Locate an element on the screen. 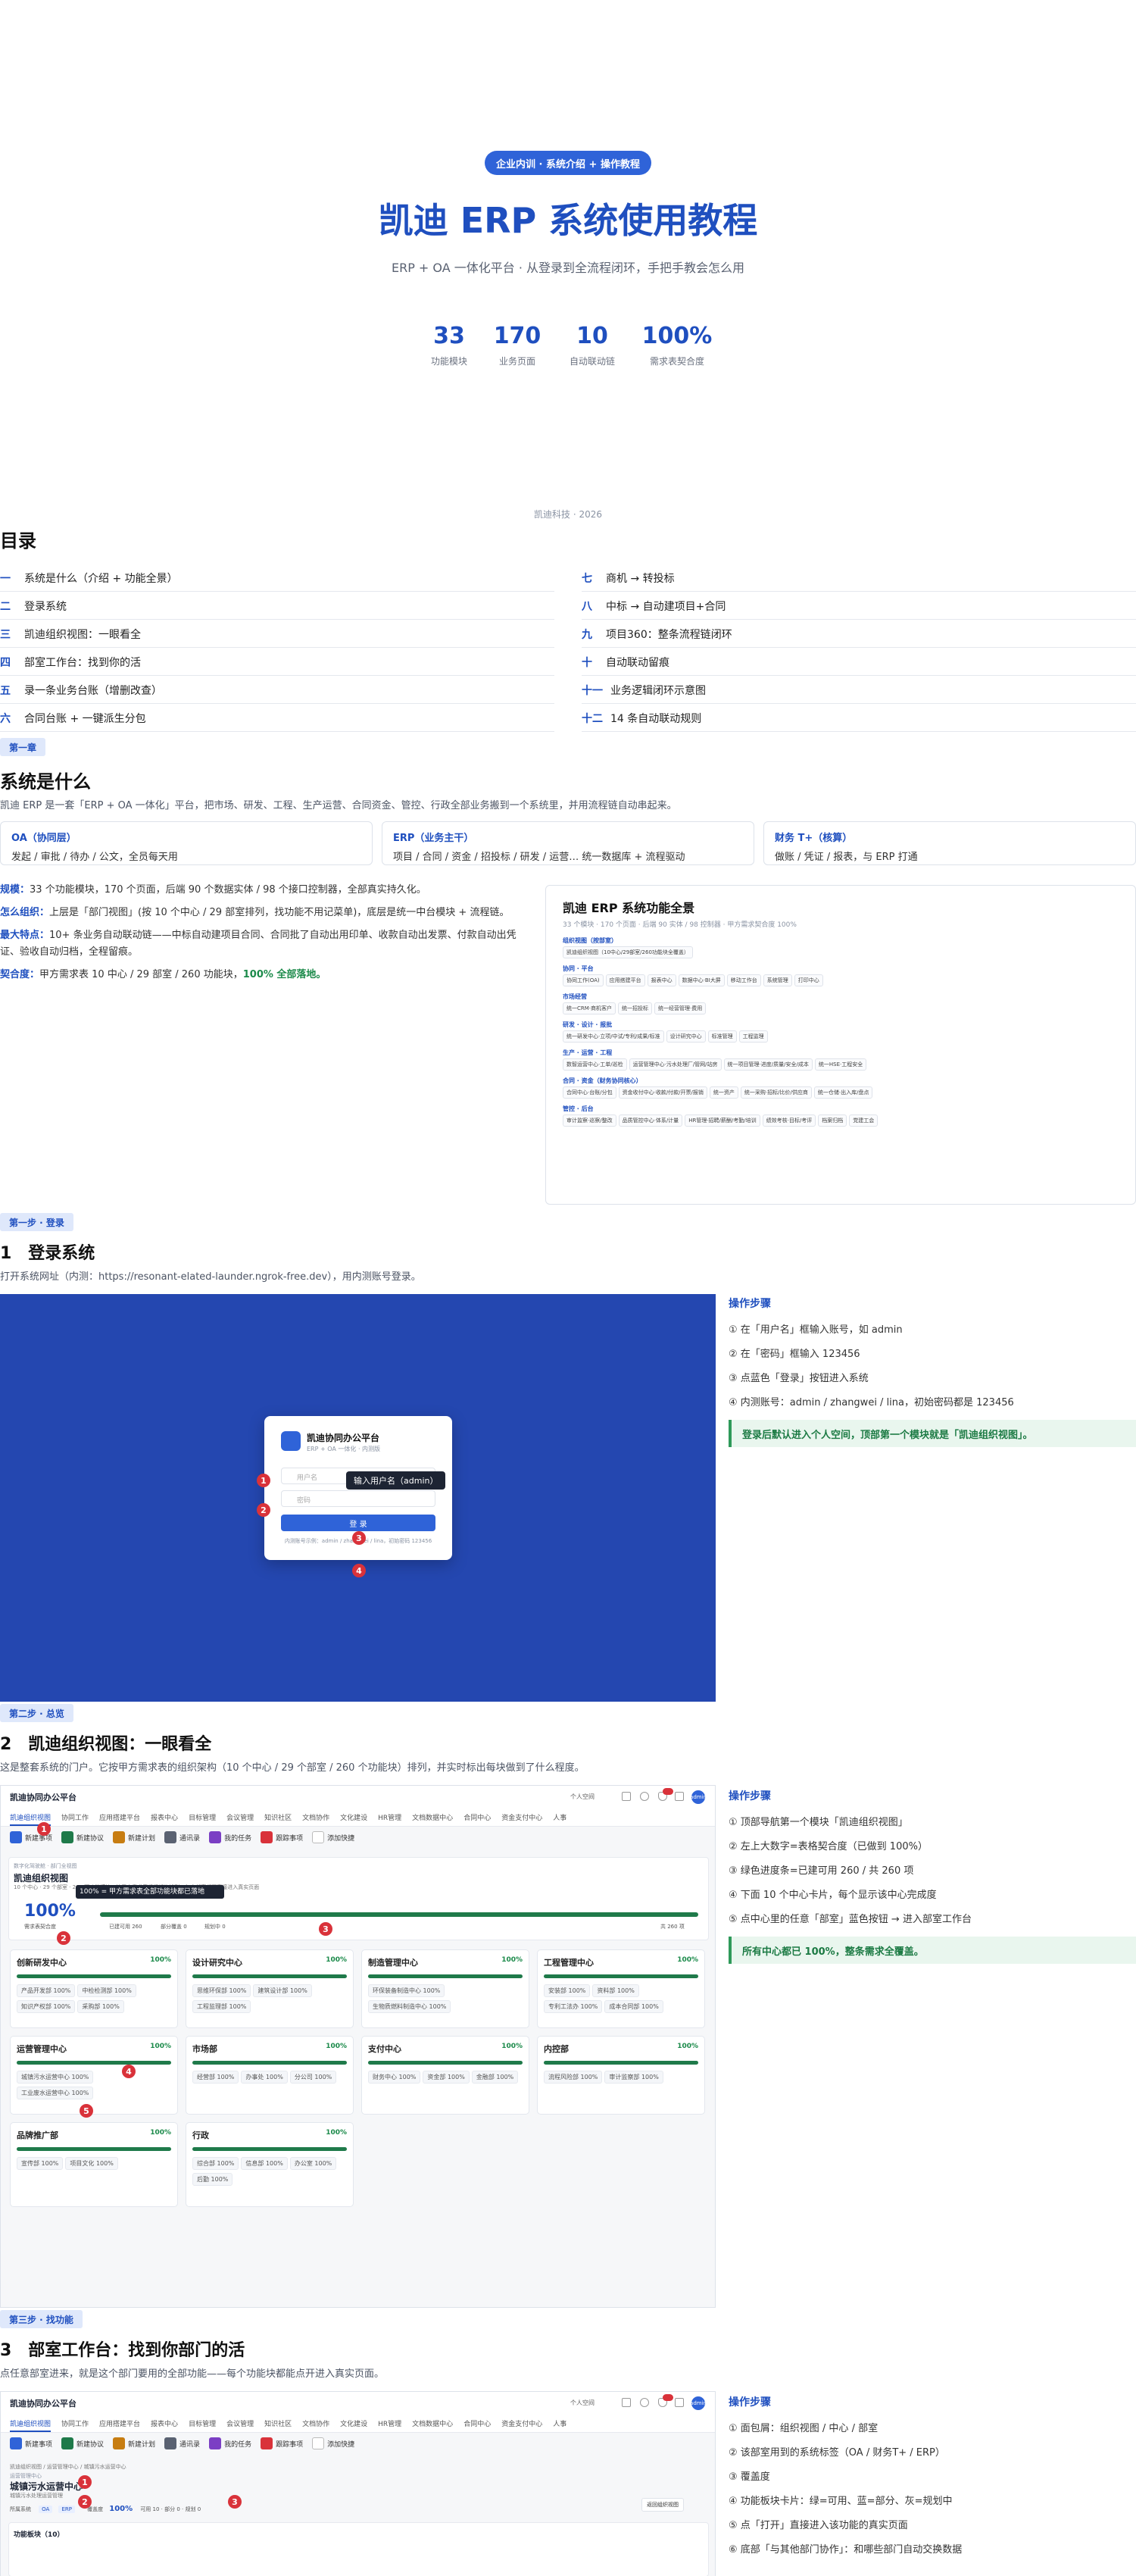 Image resolution: width=1136 pixels, height=2576 pixels. module-tag: 统一HSE·工程安全 is located at coordinates (840, 1064).